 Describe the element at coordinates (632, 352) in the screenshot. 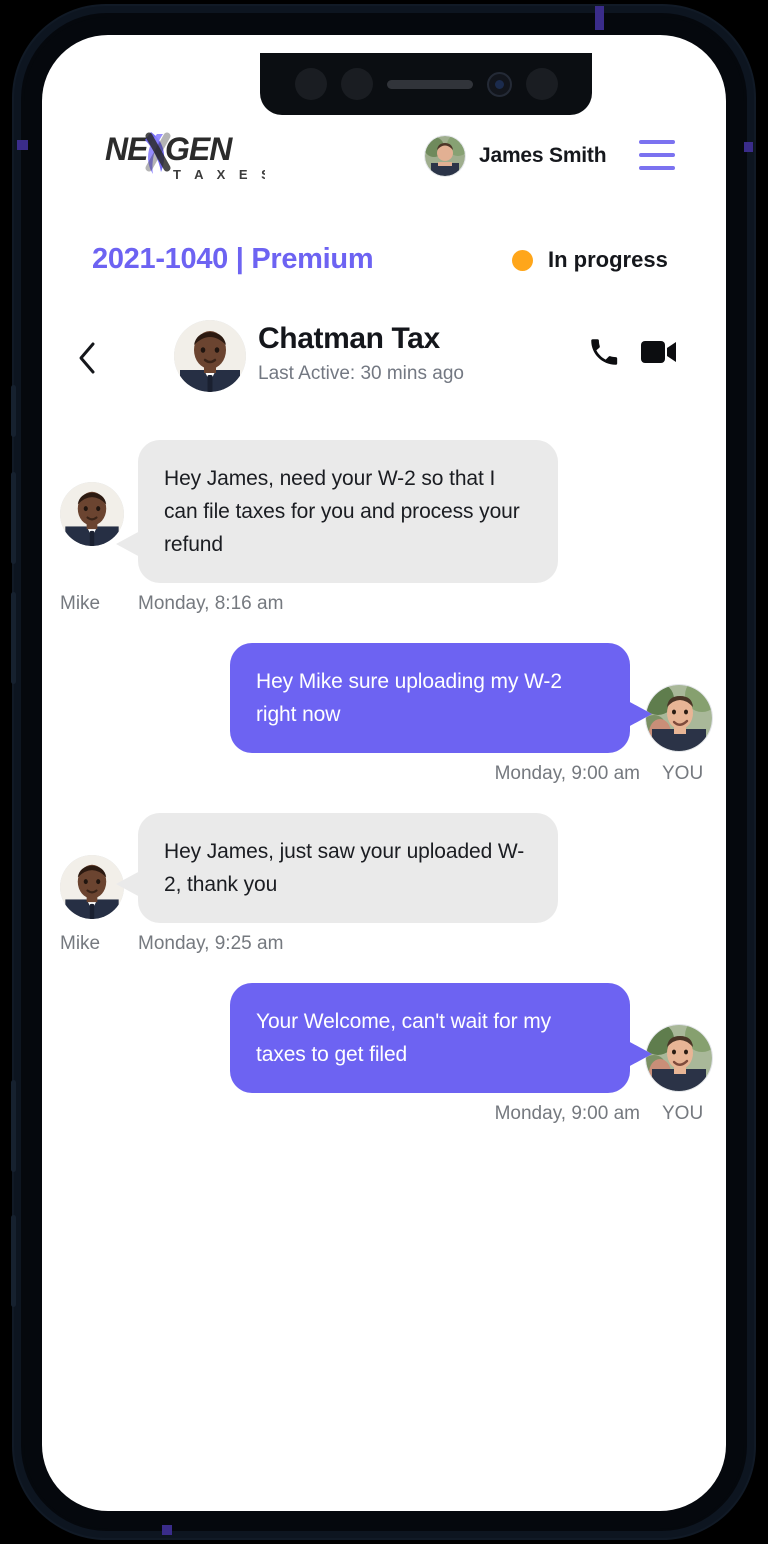

I see `call-actions-group` at that location.